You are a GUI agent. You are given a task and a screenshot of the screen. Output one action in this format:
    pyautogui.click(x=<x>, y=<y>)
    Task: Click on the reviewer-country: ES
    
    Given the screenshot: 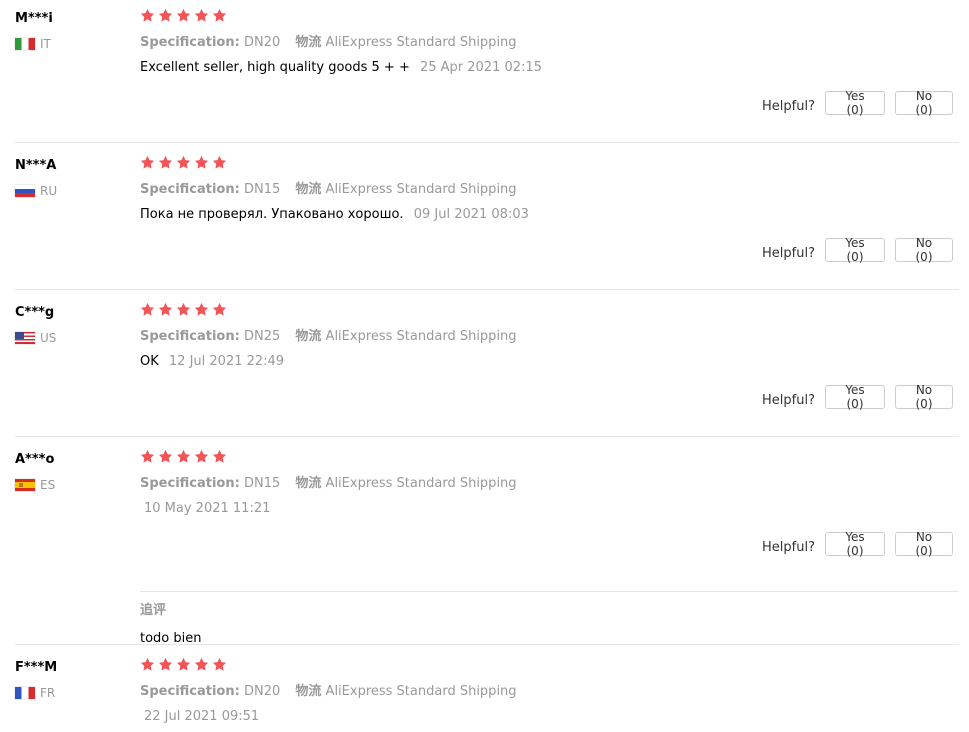 What is the action you would take?
    pyautogui.click(x=35, y=485)
    